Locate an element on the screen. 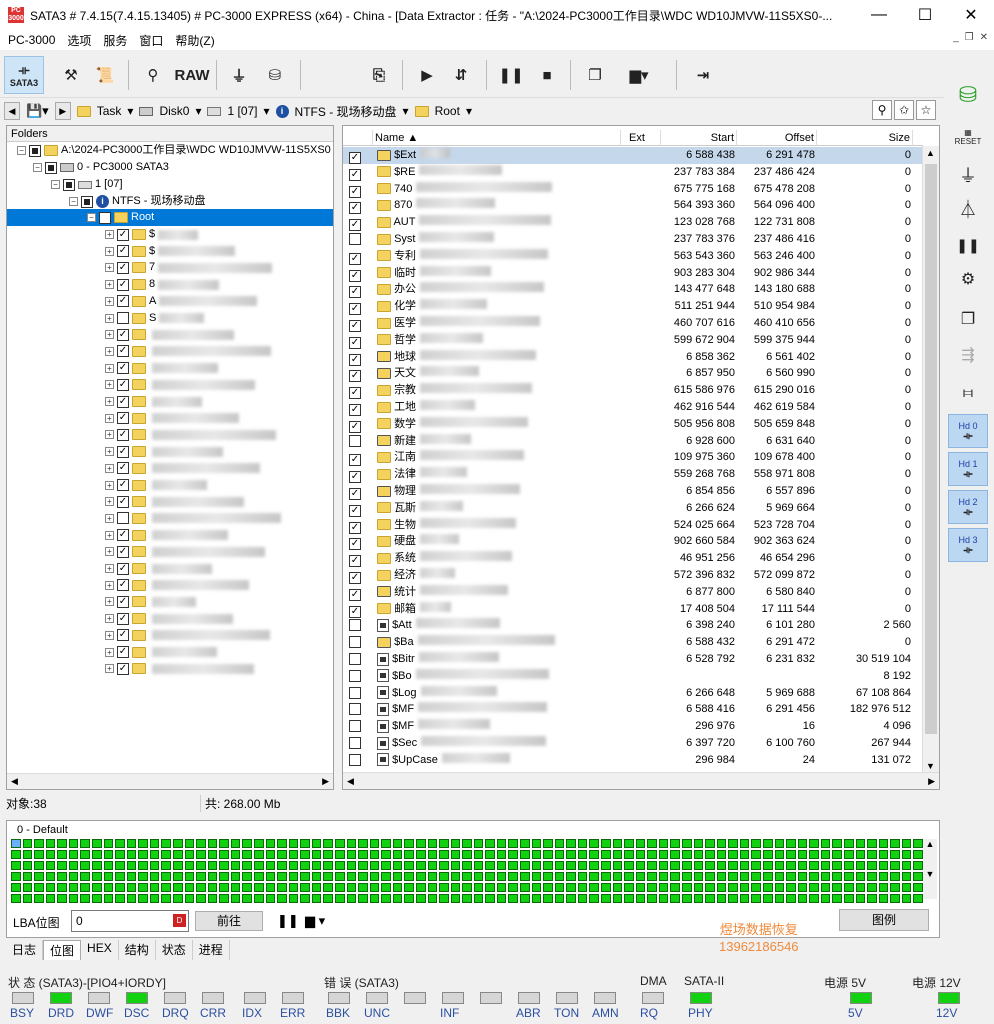  lba-input: 0 is located at coordinates (130, 921).